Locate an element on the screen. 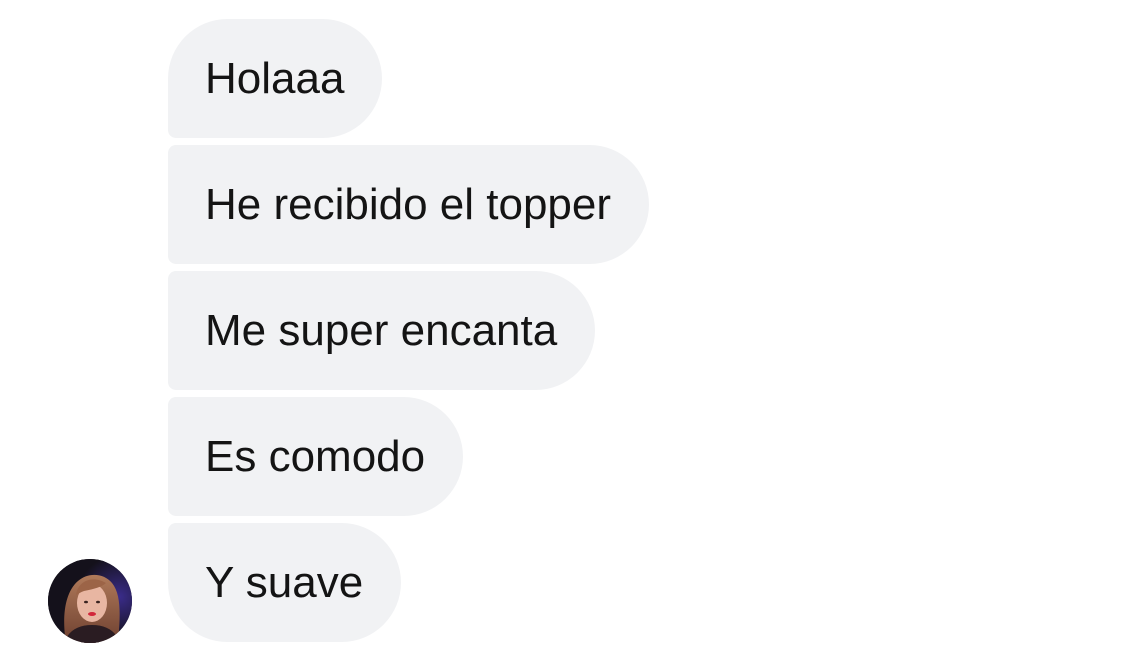 The width and height of the screenshot is (1125, 664). message-bubble: Es comodo is located at coordinates (316, 456).